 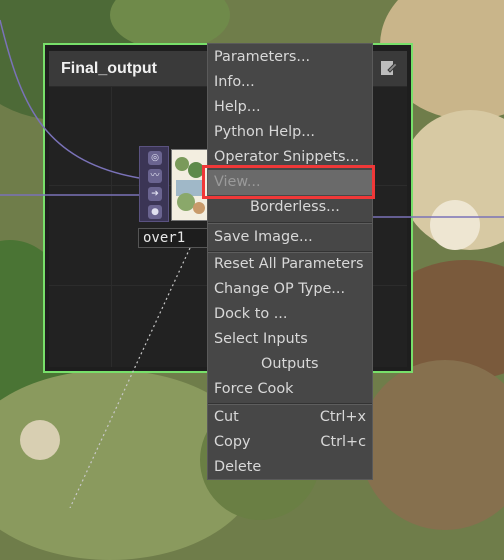 I want to click on arrow-right-icon: ➔, so click(x=155, y=194).